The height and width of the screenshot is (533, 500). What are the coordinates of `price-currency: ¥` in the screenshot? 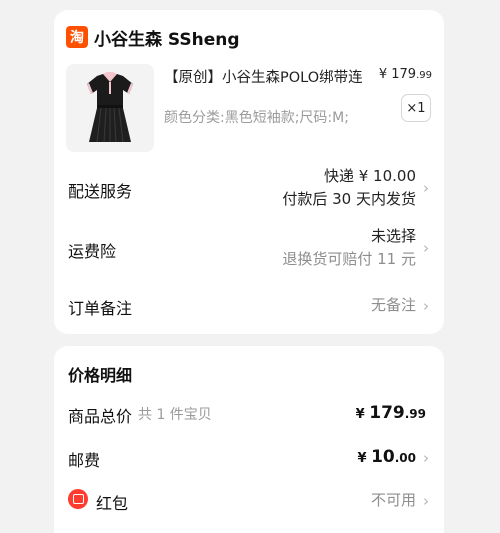 It's located at (383, 74).